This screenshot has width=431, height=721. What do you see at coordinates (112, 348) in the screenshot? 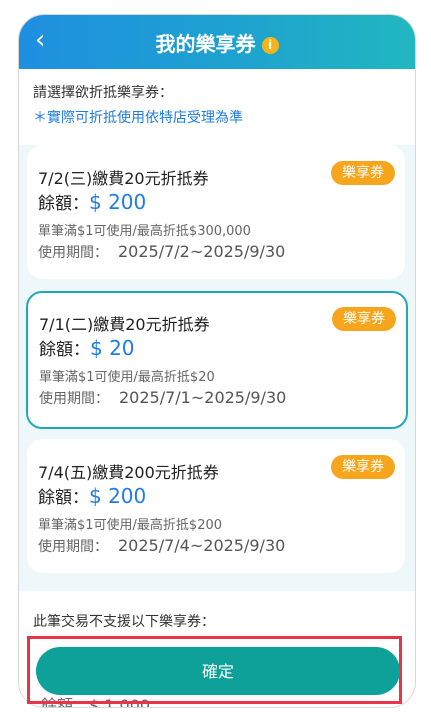
I see `balance-value: $ 20` at bounding box center [112, 348].